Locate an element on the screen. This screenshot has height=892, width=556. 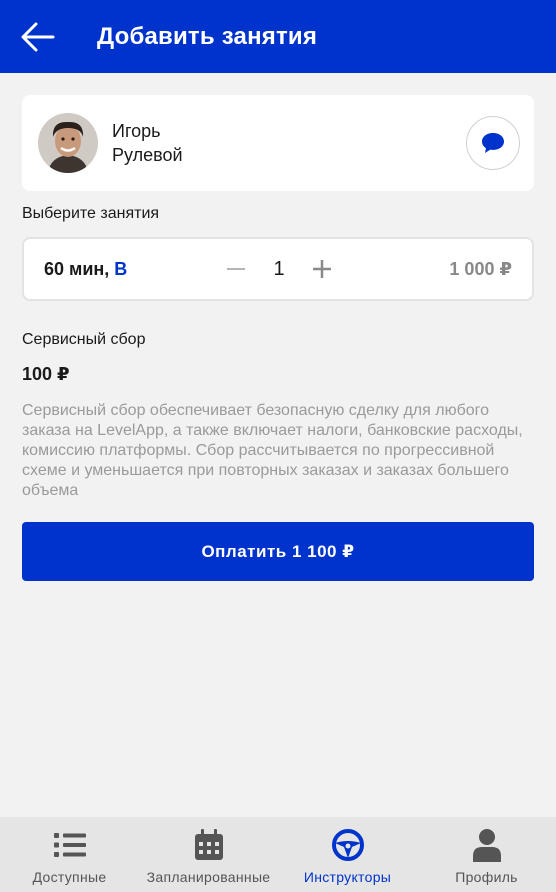
lesson-option-row: 60 мин, В 1 1 000 ₽ is located at coordinates (278, 269).